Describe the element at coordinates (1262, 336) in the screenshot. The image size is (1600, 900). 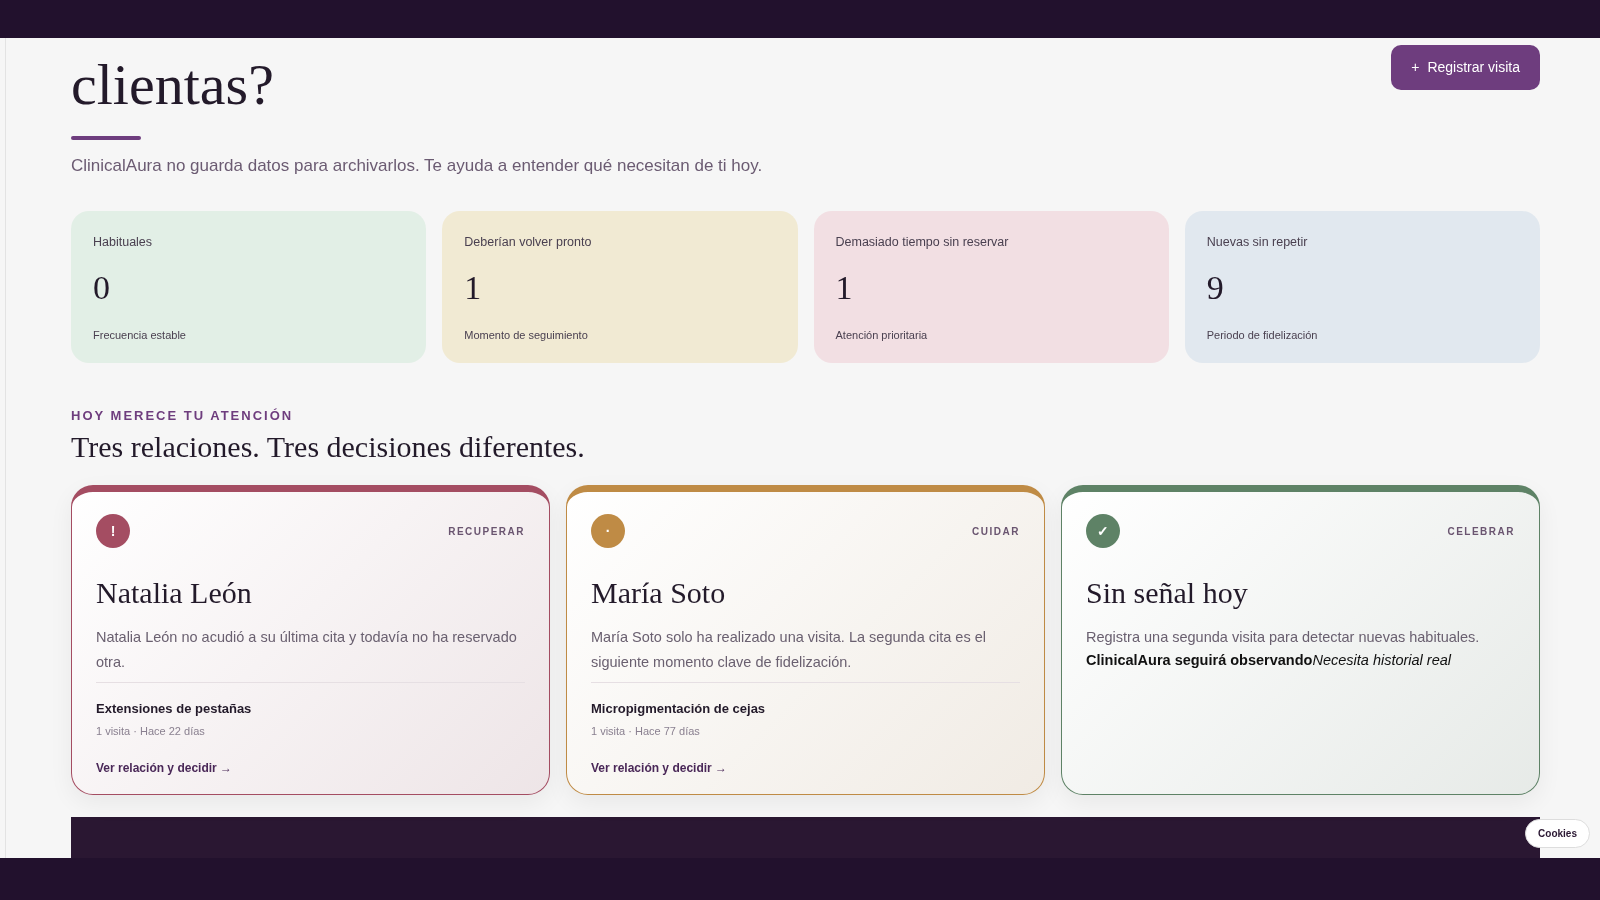
I see `stat-caption: Periodo de fidelización` at that location.